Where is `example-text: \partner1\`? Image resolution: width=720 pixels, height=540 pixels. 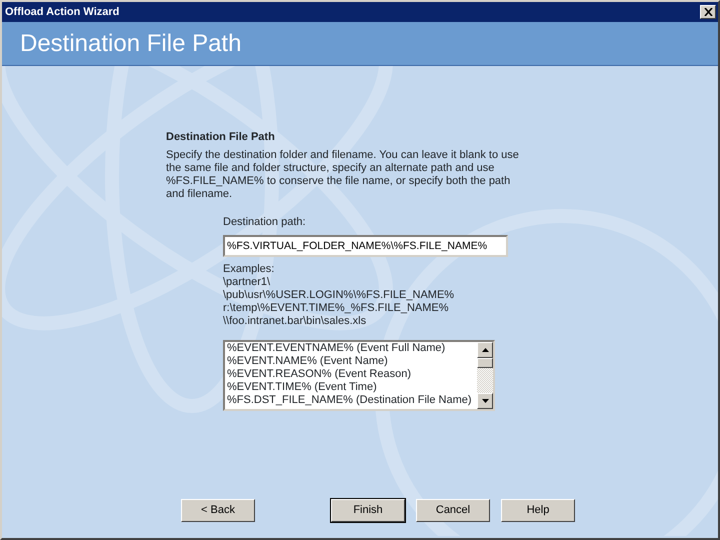
example-text: \partner1\ is located at coordinates (246, 282).